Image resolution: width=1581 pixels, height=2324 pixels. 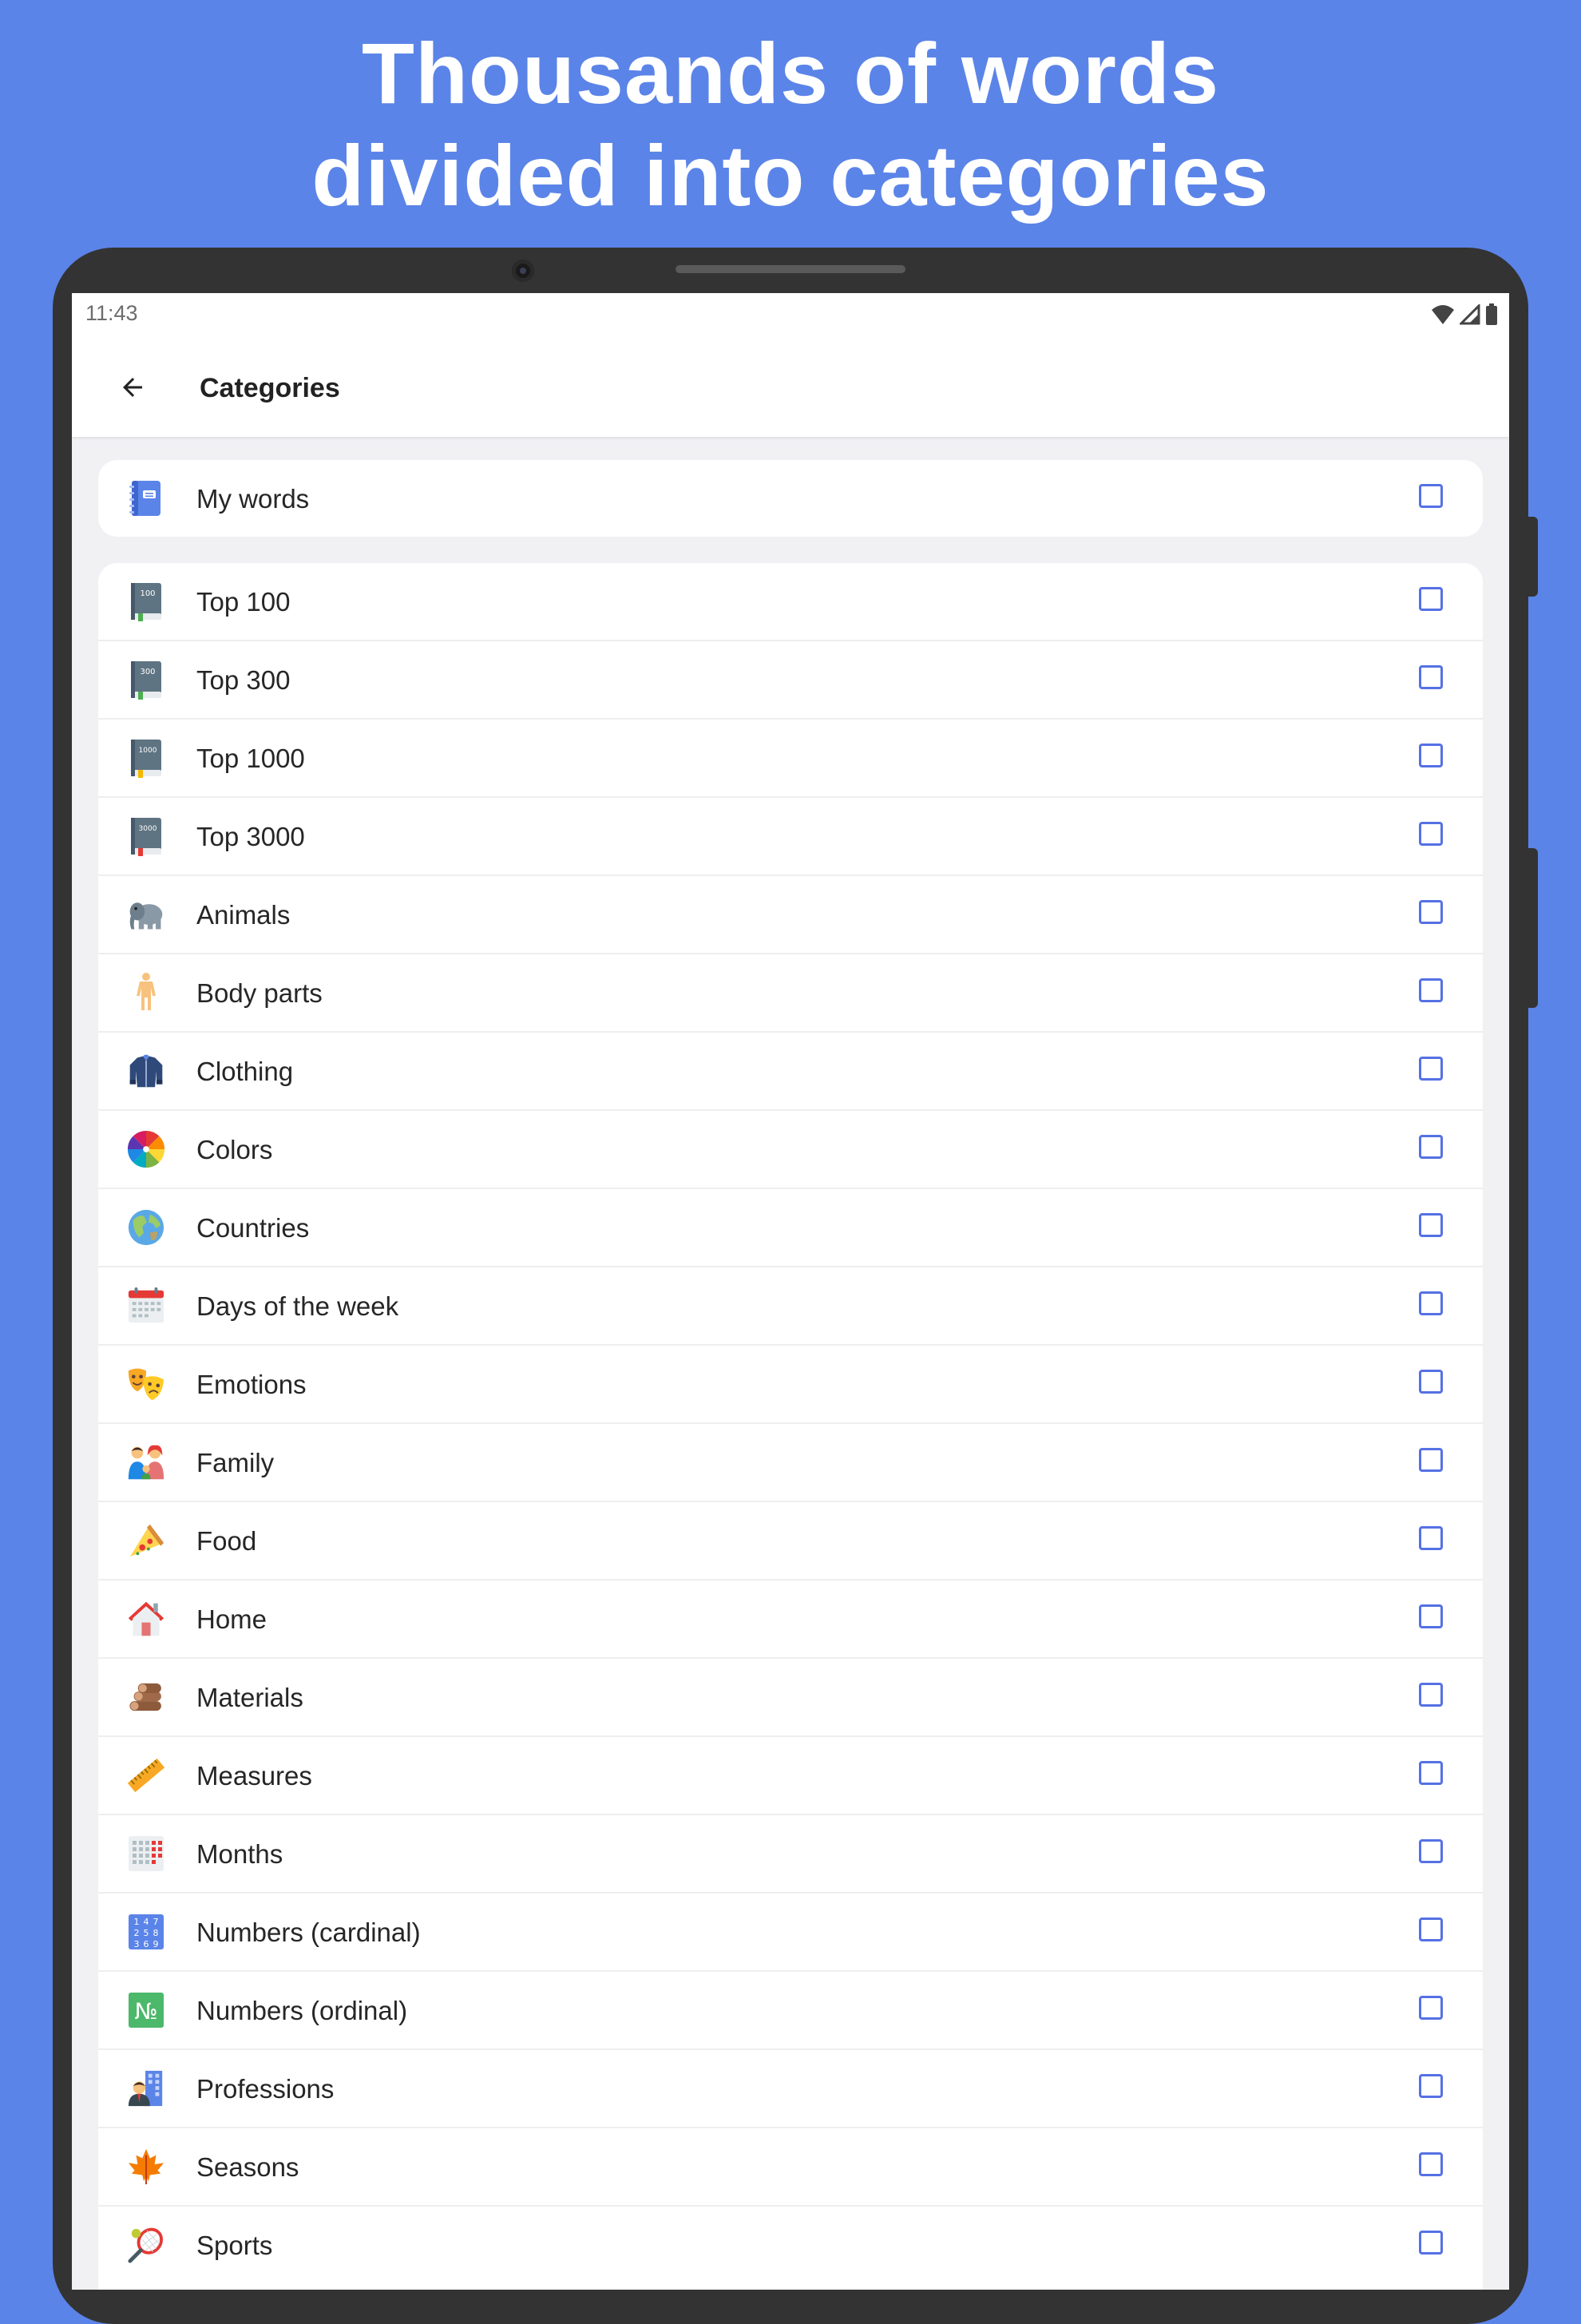 I want to click on list-item-seasons: Seasons, so click(x=790, y=2166).